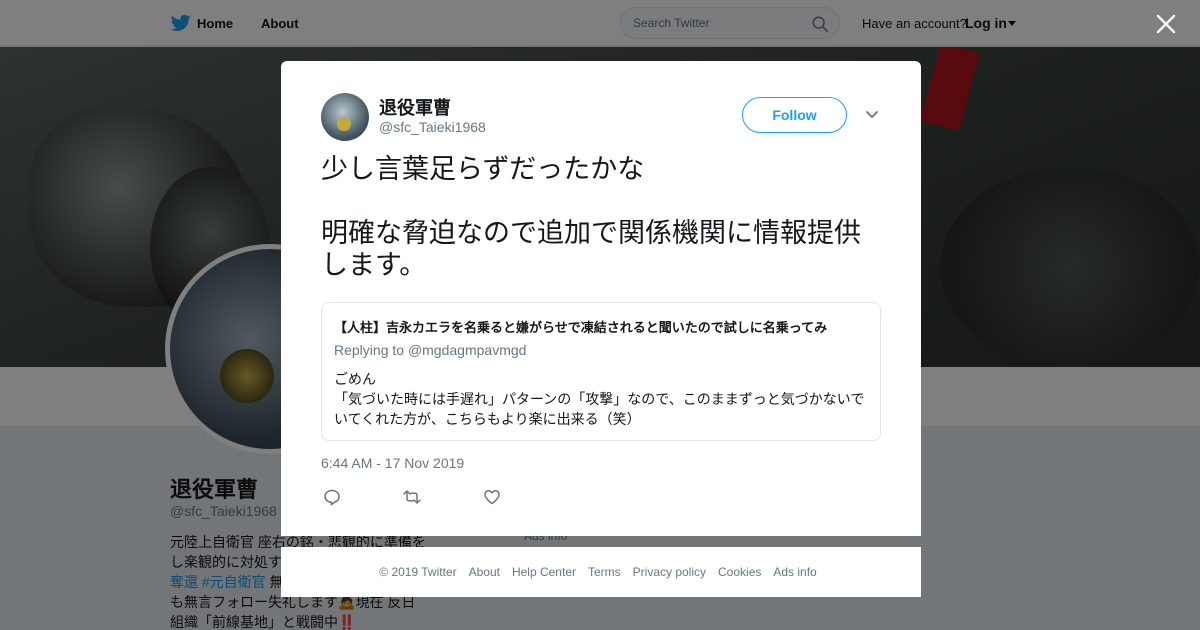 The image size is (1200, 630). What do you see at coordinates (606, 201) in the screenshot?
I see `tweet-text-line` at bounding box center [606, 201].